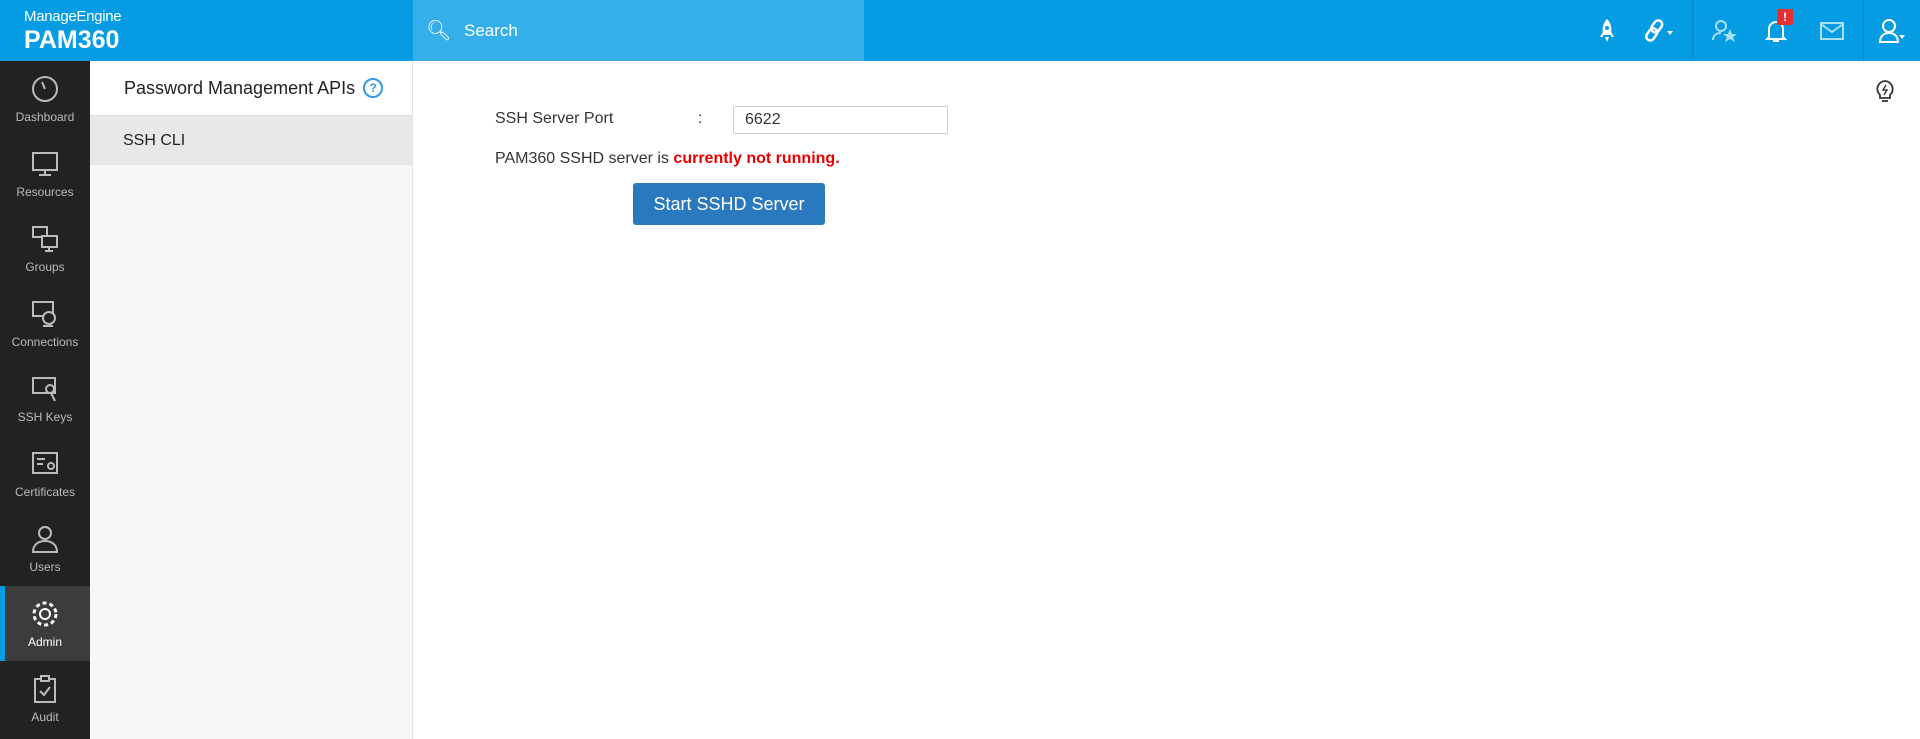  I want to click on lightbulb-icon, so click(1885, 91).